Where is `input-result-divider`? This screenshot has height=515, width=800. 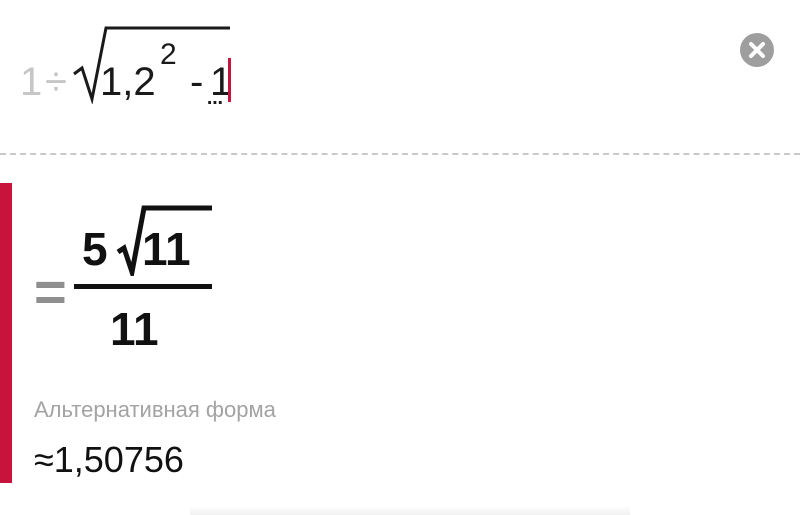 input-result-divider is located at coordinates (400, 154).